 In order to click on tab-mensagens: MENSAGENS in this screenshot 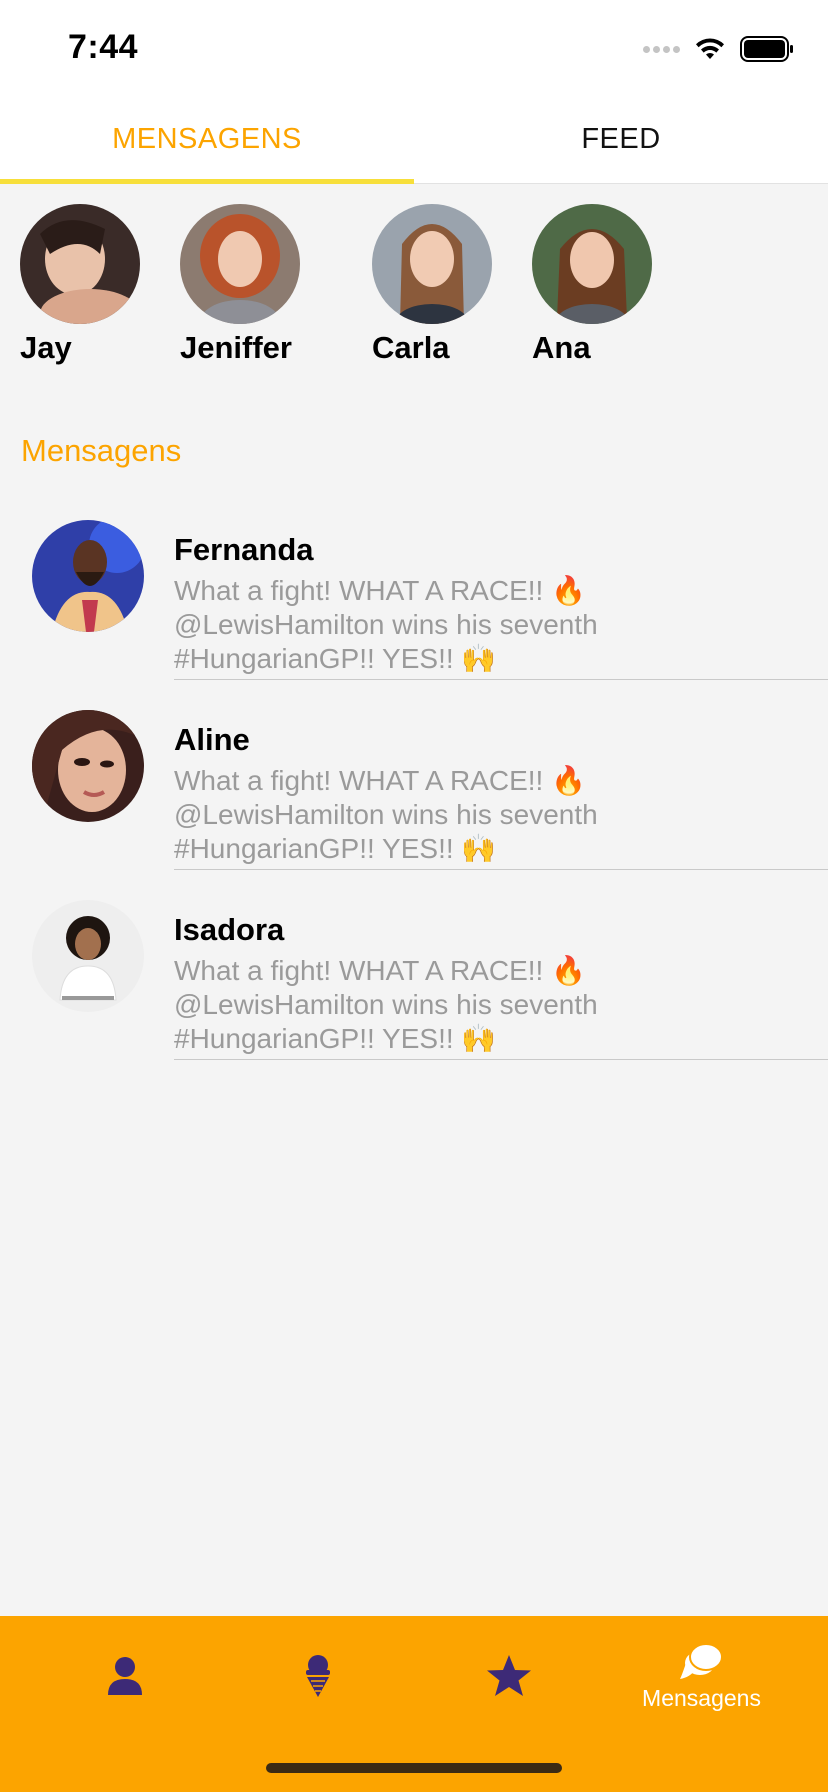, I will do `click(207, 140)`.